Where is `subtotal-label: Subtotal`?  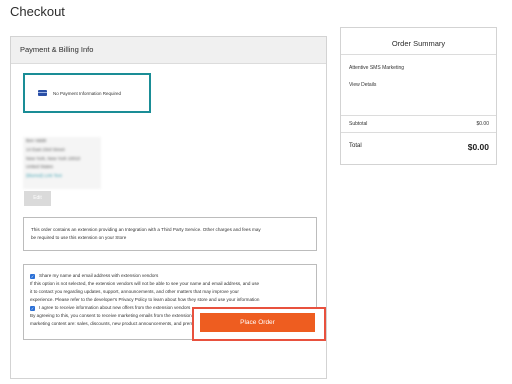 subtotal-label: Subtotal is located at coordinates (358, 124).